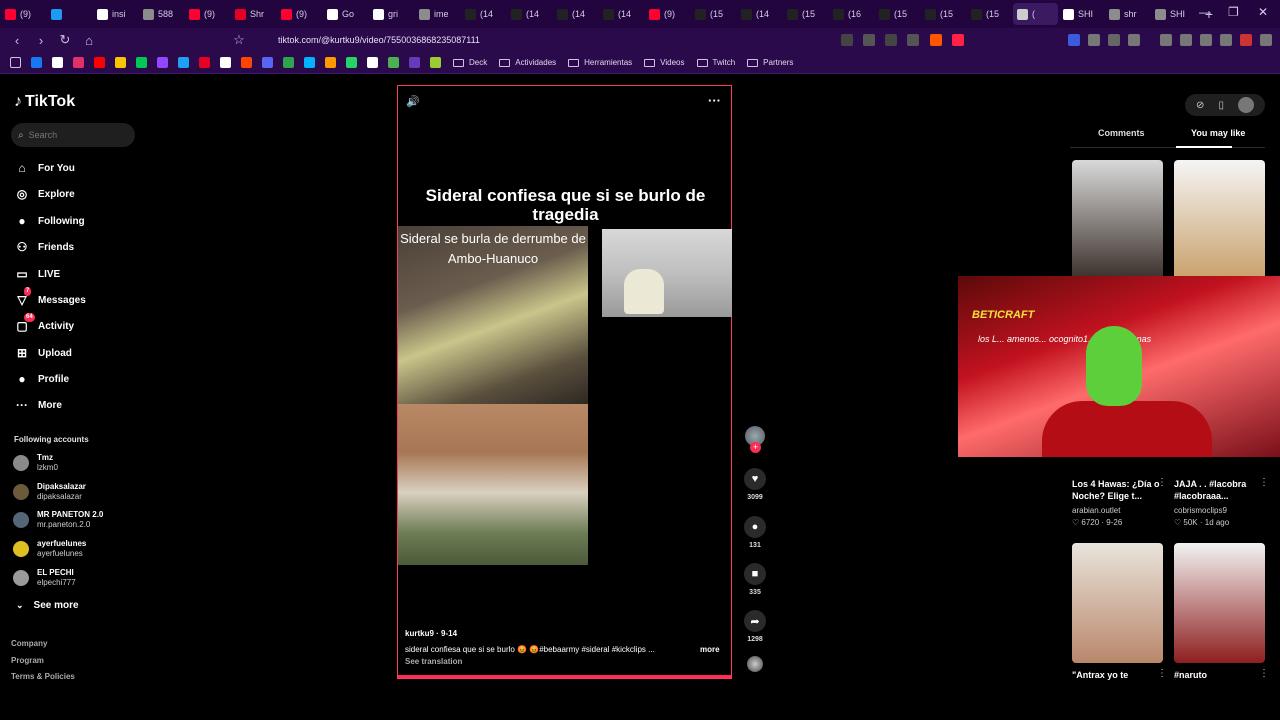 The image size is (1280, 720). Describe the element at coordinates (49, 549) in the screenshot. I see `following-account: ayerfuelunes ayerfuelunes` at that location.